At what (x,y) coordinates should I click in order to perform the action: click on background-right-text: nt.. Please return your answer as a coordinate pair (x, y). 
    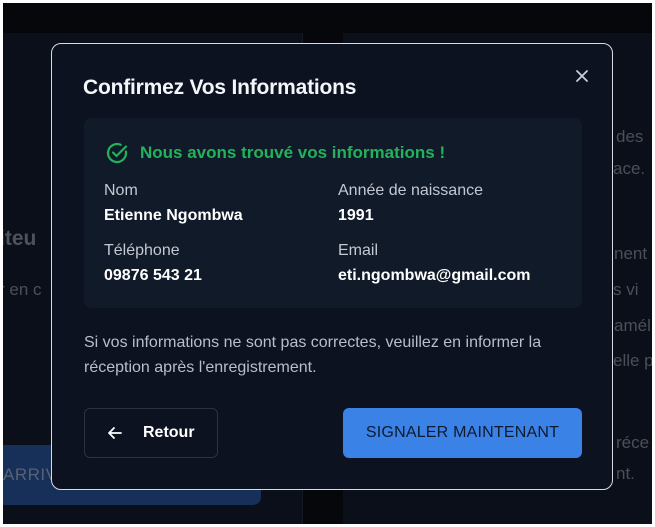
    Looking at the image, I should click on (625, 473).